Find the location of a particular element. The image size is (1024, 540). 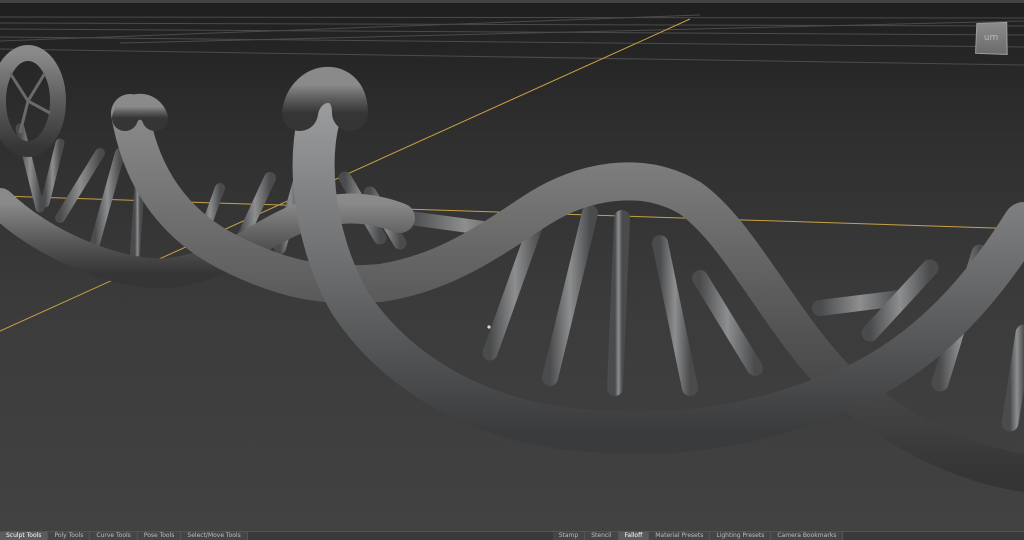

dna-left-coil is located at coordinates (33, 101).